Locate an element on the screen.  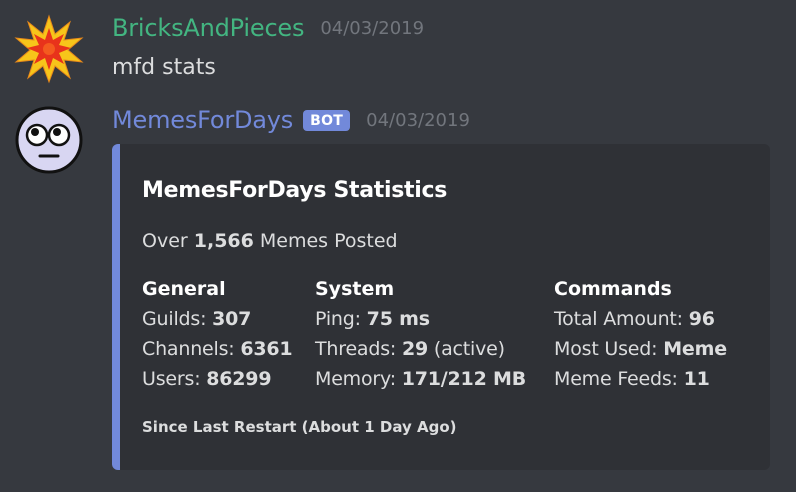
description-prefix: Over is located at coordinates (168, 241).